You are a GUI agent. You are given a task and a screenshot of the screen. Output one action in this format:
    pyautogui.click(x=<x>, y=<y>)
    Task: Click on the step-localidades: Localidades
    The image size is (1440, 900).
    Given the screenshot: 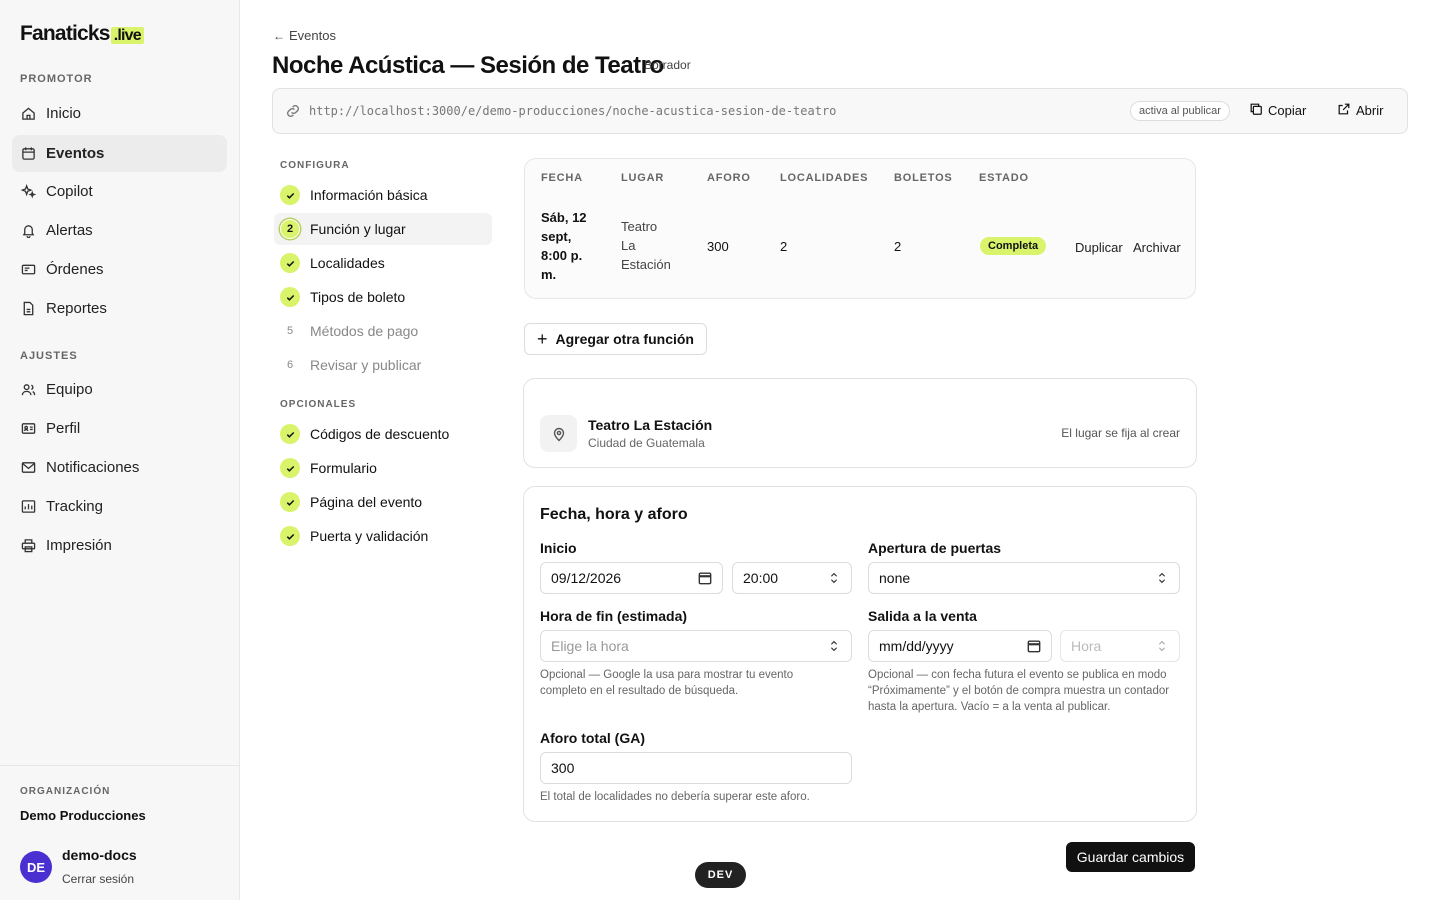 What is the action you would take?
    pyautogui.click(x=383, y=263)
    